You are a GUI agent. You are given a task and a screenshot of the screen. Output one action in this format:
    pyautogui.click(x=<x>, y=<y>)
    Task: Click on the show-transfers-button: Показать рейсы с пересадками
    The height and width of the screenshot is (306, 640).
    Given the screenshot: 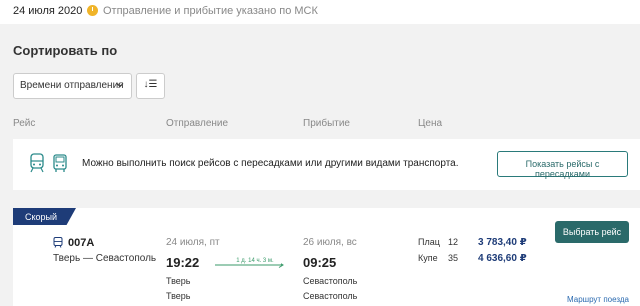 What is the action you would take?
    pyautogui.click(x=562, y=165)
    